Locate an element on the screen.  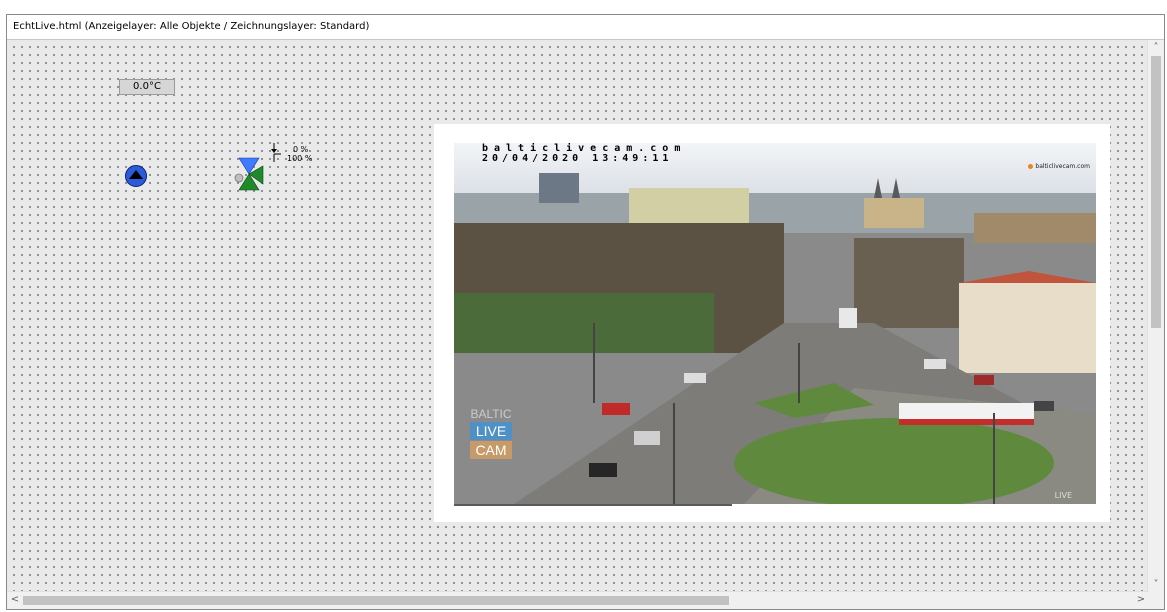
chevron-right-icon: > is located at coordinates (1141, 600).